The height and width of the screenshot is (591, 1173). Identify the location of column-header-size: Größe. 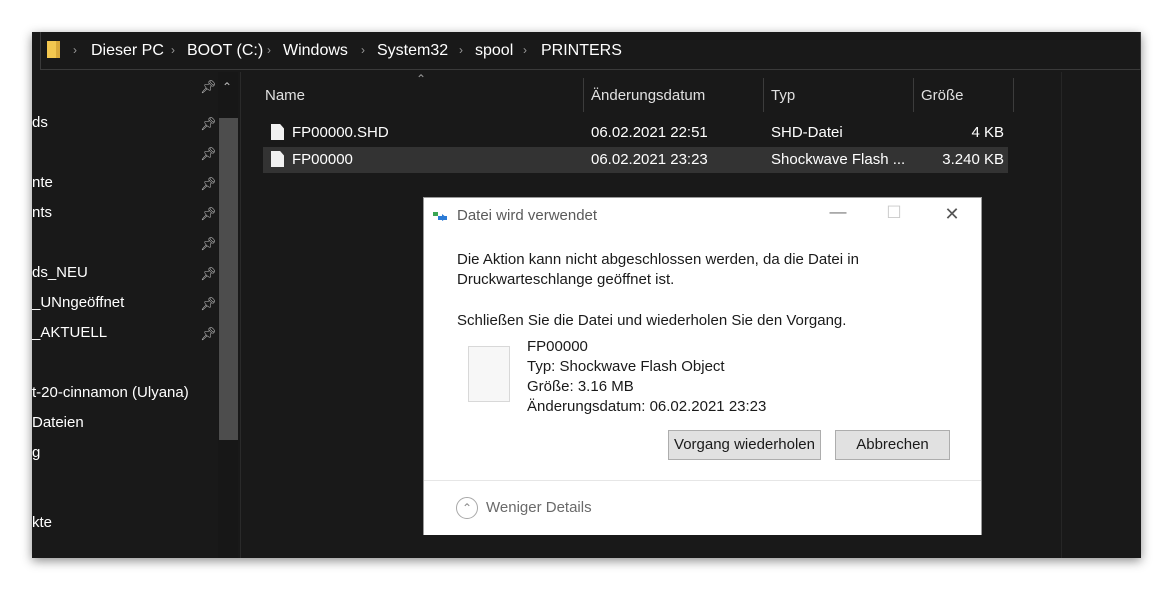
(942, 95).